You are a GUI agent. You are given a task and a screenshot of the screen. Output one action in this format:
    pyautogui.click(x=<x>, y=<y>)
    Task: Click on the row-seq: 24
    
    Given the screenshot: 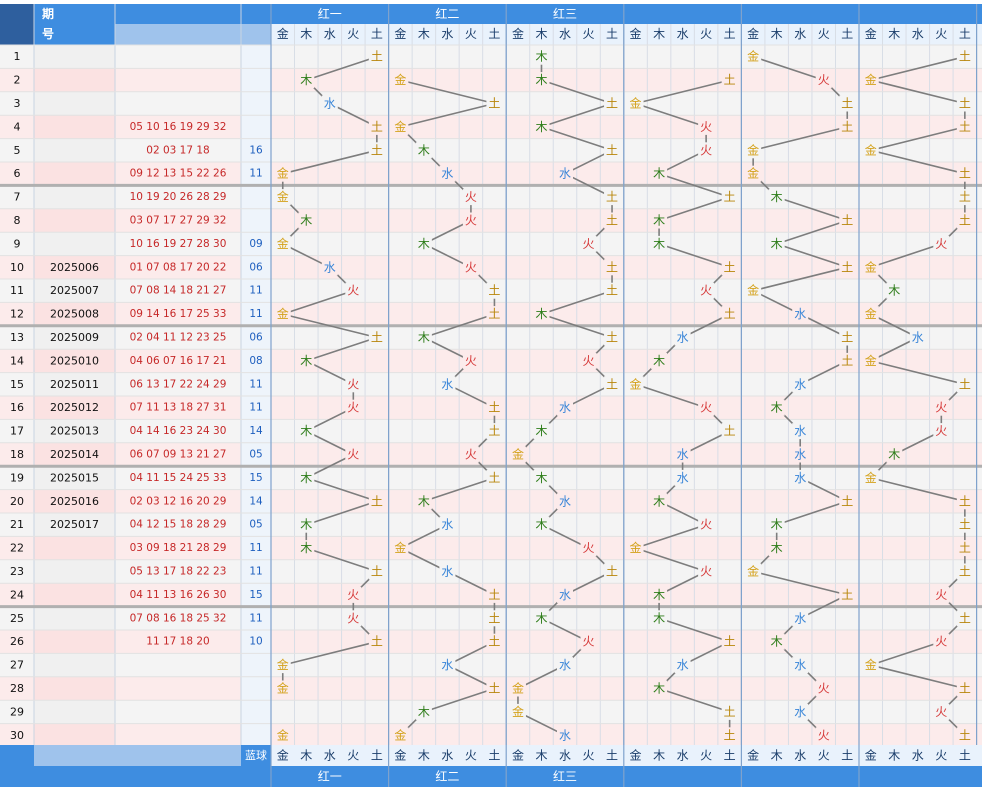 What is the action you would take?
    pyautogui.click(x=17, y=594)
    